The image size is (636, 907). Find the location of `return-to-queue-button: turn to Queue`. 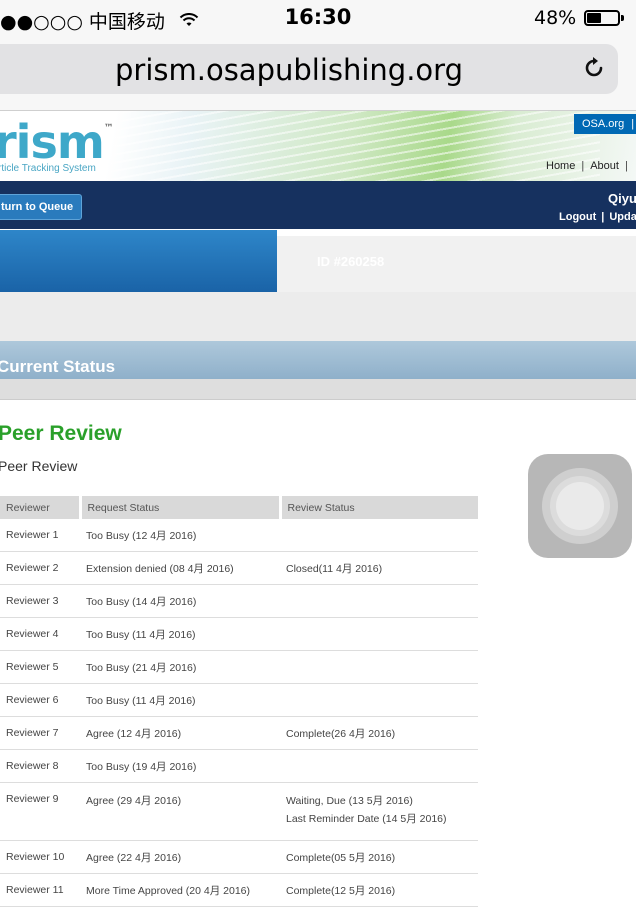

return-to-queue-button: turn to Queue is located at coordinates (41, 207).